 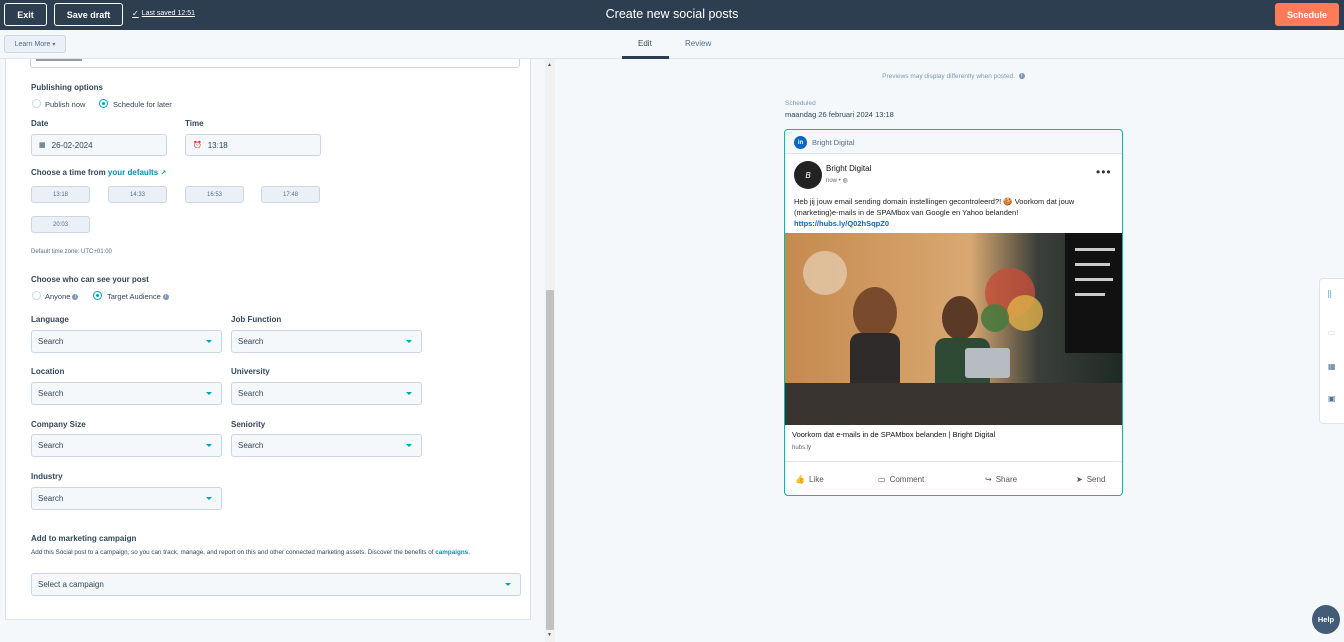 What do you see at coordinates (1332, 366) in the screenshot?
I see `calendar-icon: ▦` at bounding box center [1332, 366].